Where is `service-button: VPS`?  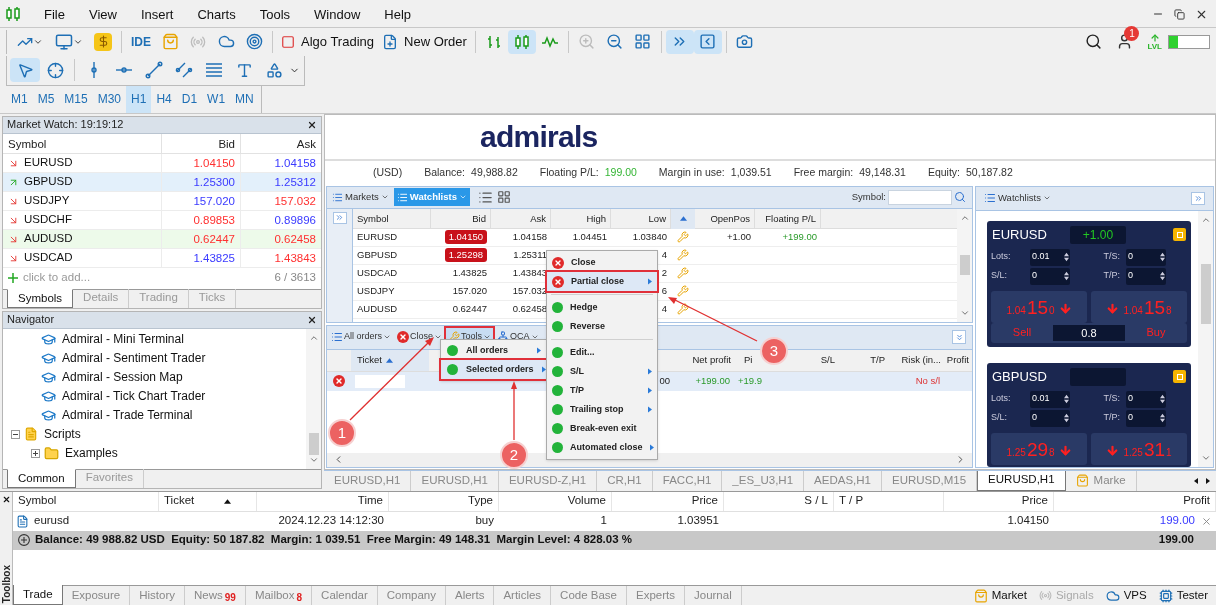
service-button: VPS is located at coordinates (1126, 595).